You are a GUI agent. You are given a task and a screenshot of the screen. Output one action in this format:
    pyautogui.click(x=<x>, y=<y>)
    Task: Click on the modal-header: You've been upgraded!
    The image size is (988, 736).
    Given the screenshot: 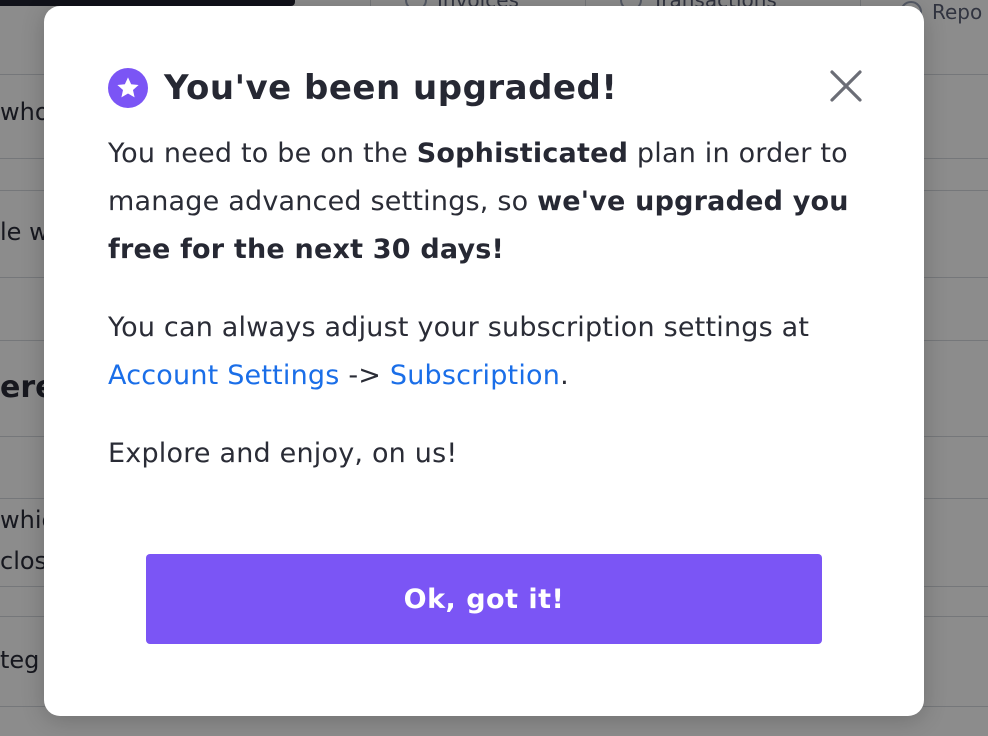 What is the action you would take?
    pyautogui.click(x=484, y=88)
    